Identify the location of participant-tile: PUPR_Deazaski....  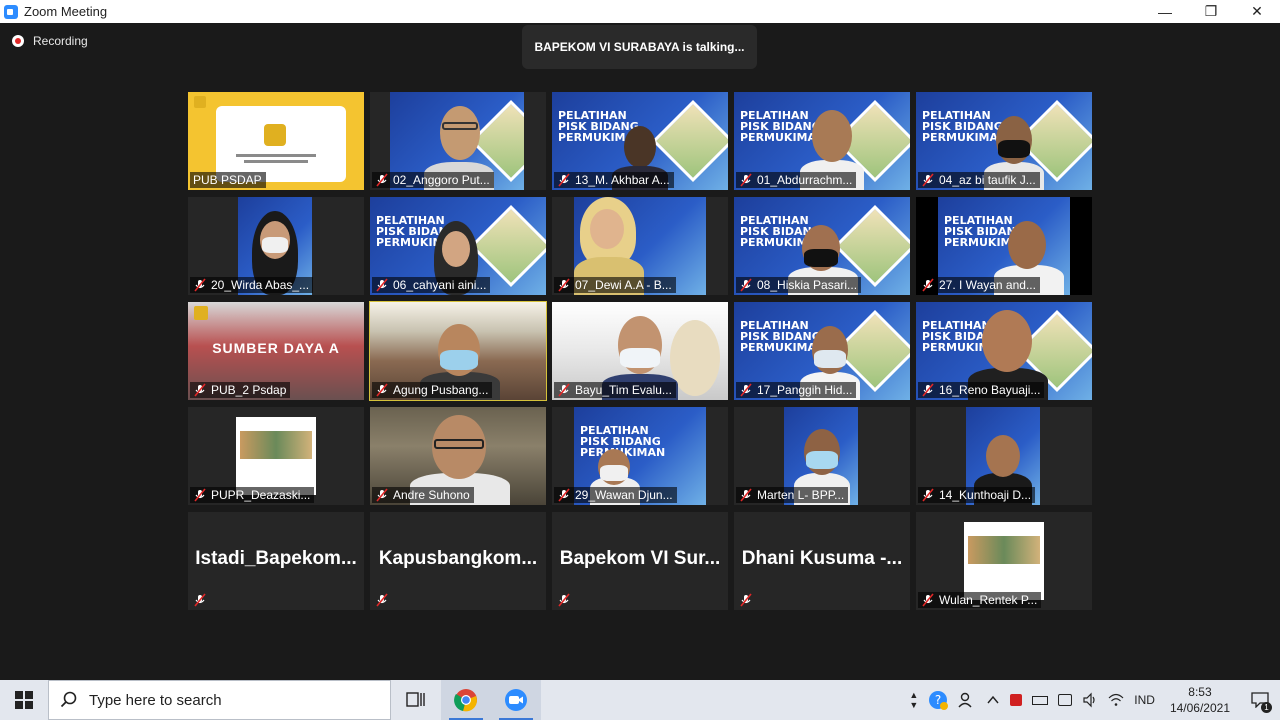
(276, 456).